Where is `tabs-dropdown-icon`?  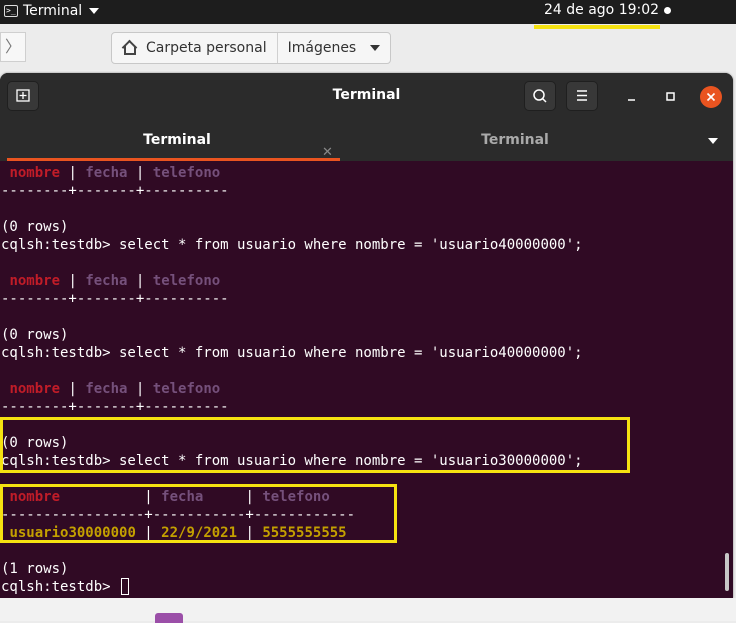
tabs-dropdown-icon is located at coordinates (713, 141).